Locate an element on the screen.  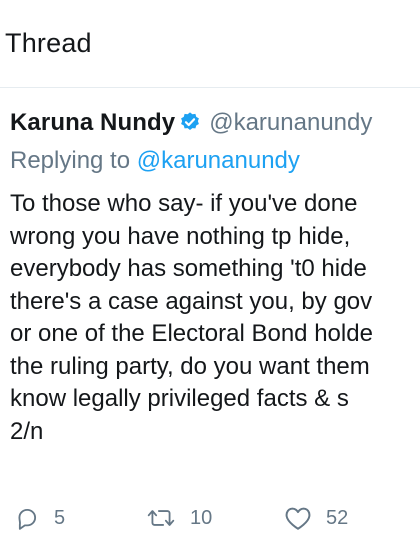
tweet-text-line: or one of the Electoral Bond holde is located at coordinates (191, 333).